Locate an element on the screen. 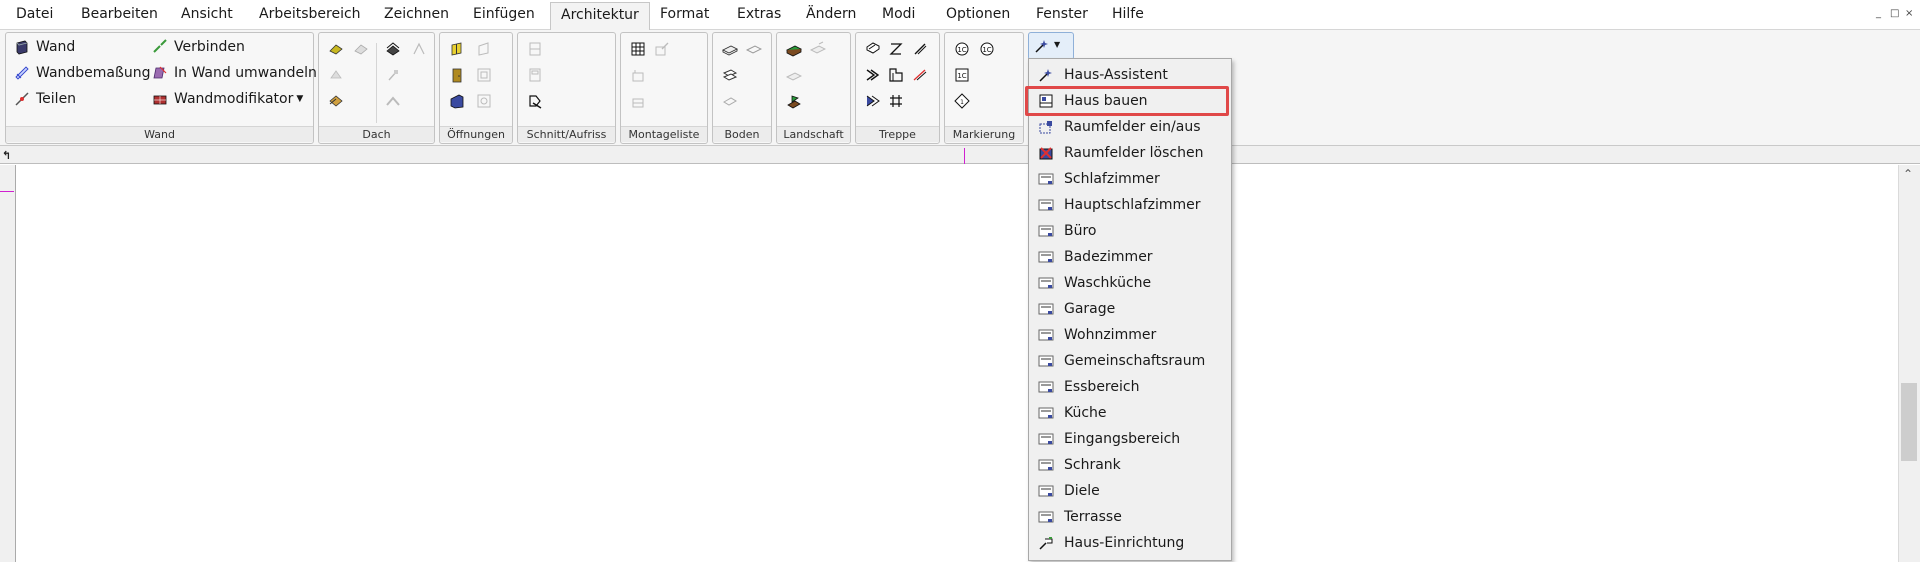 This screenshot has height=562, width=1920. roof-stack-icon is located at coordinates (336, 101).